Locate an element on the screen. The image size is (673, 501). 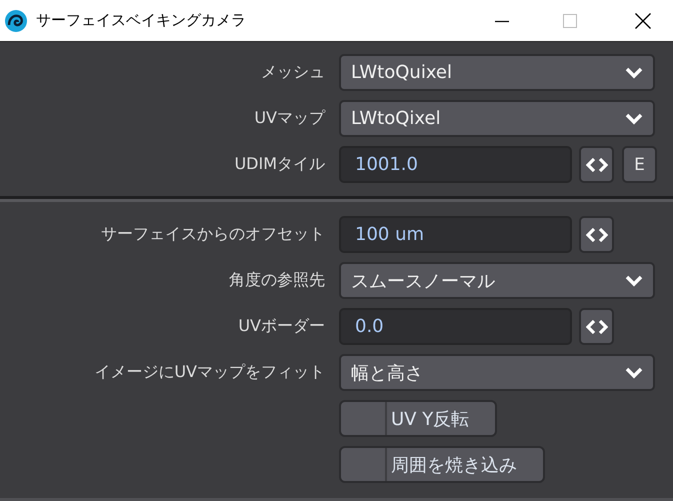
close-icon is located at coordinates (643, 20).